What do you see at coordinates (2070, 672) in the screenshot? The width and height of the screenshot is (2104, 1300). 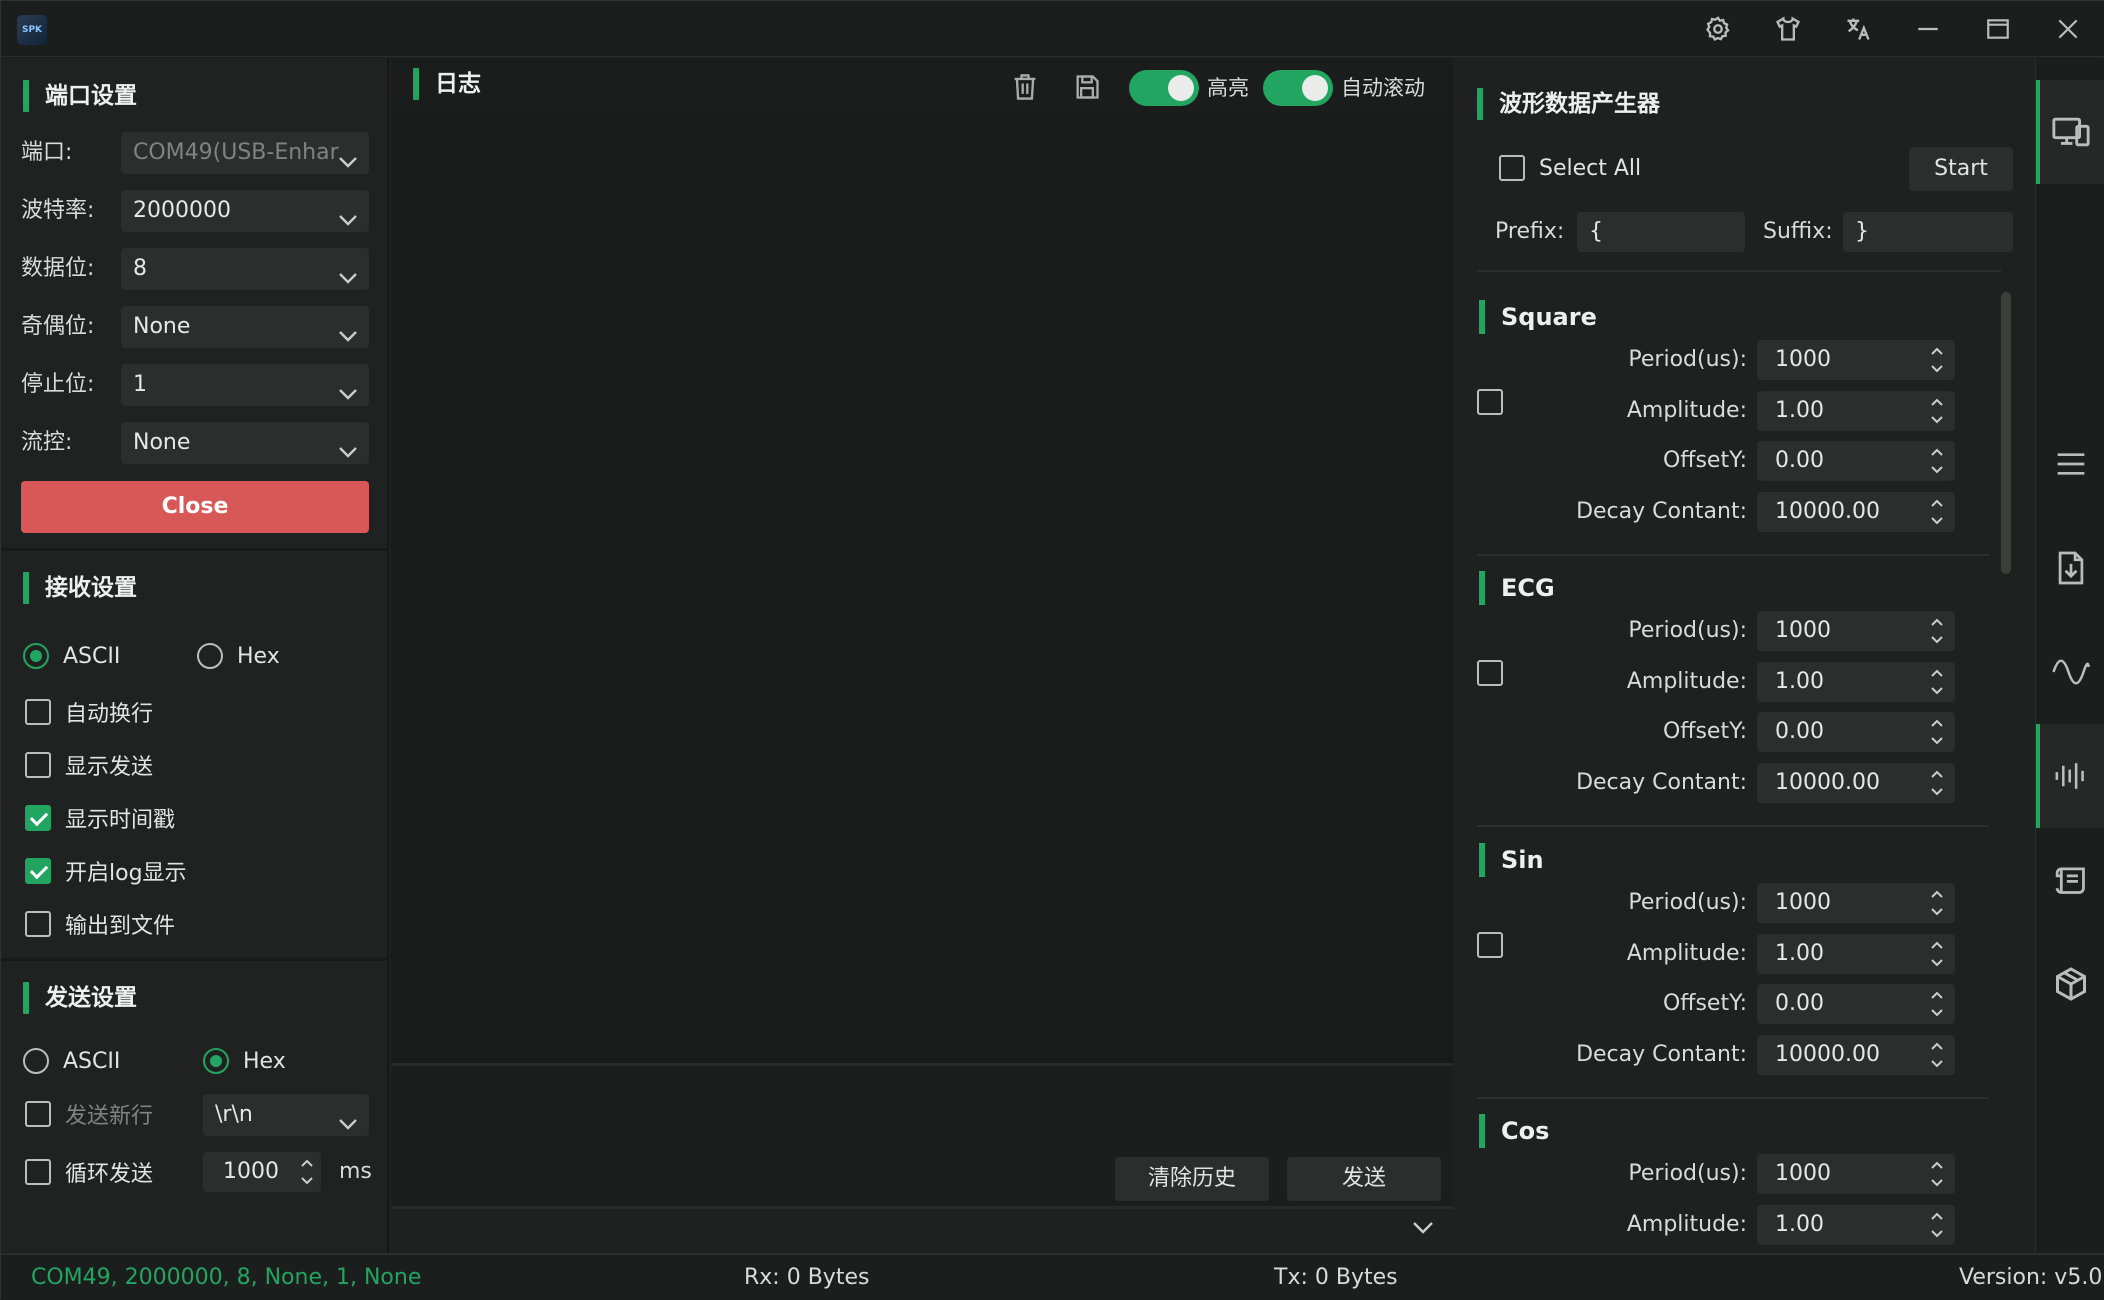 I see `wave-icon` at bounding box center [2070, 672].